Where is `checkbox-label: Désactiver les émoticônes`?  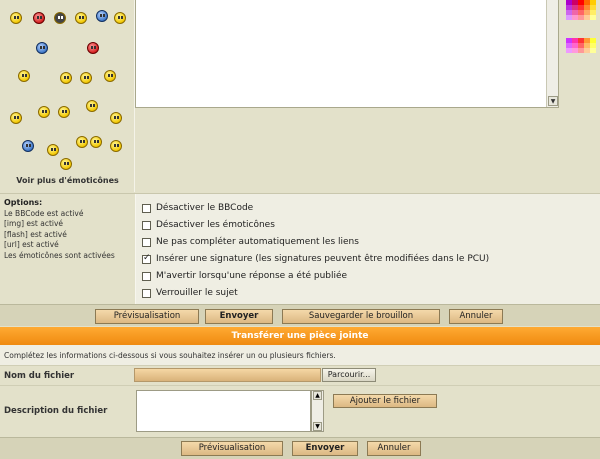
checkbox-label: Désactiver les émoticônes is located at coordinates (215, 225).